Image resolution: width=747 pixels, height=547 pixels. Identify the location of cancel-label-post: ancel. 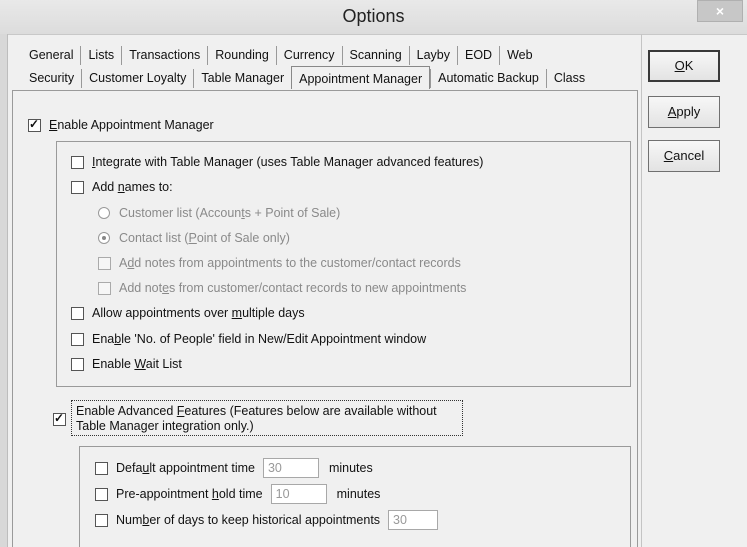
(689, 155).